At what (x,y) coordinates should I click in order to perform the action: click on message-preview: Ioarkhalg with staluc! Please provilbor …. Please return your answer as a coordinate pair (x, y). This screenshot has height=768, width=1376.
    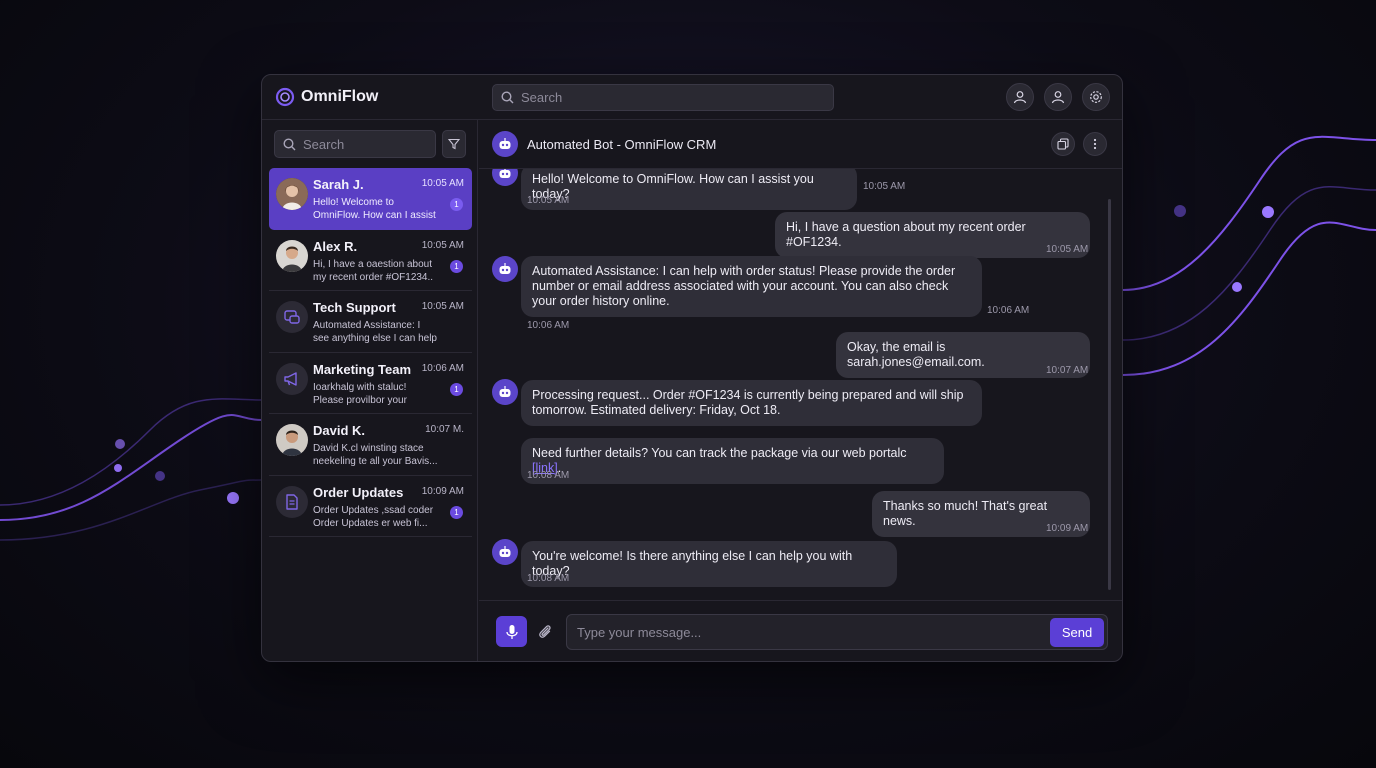
    Looking at the image, I should click on (360, 393).